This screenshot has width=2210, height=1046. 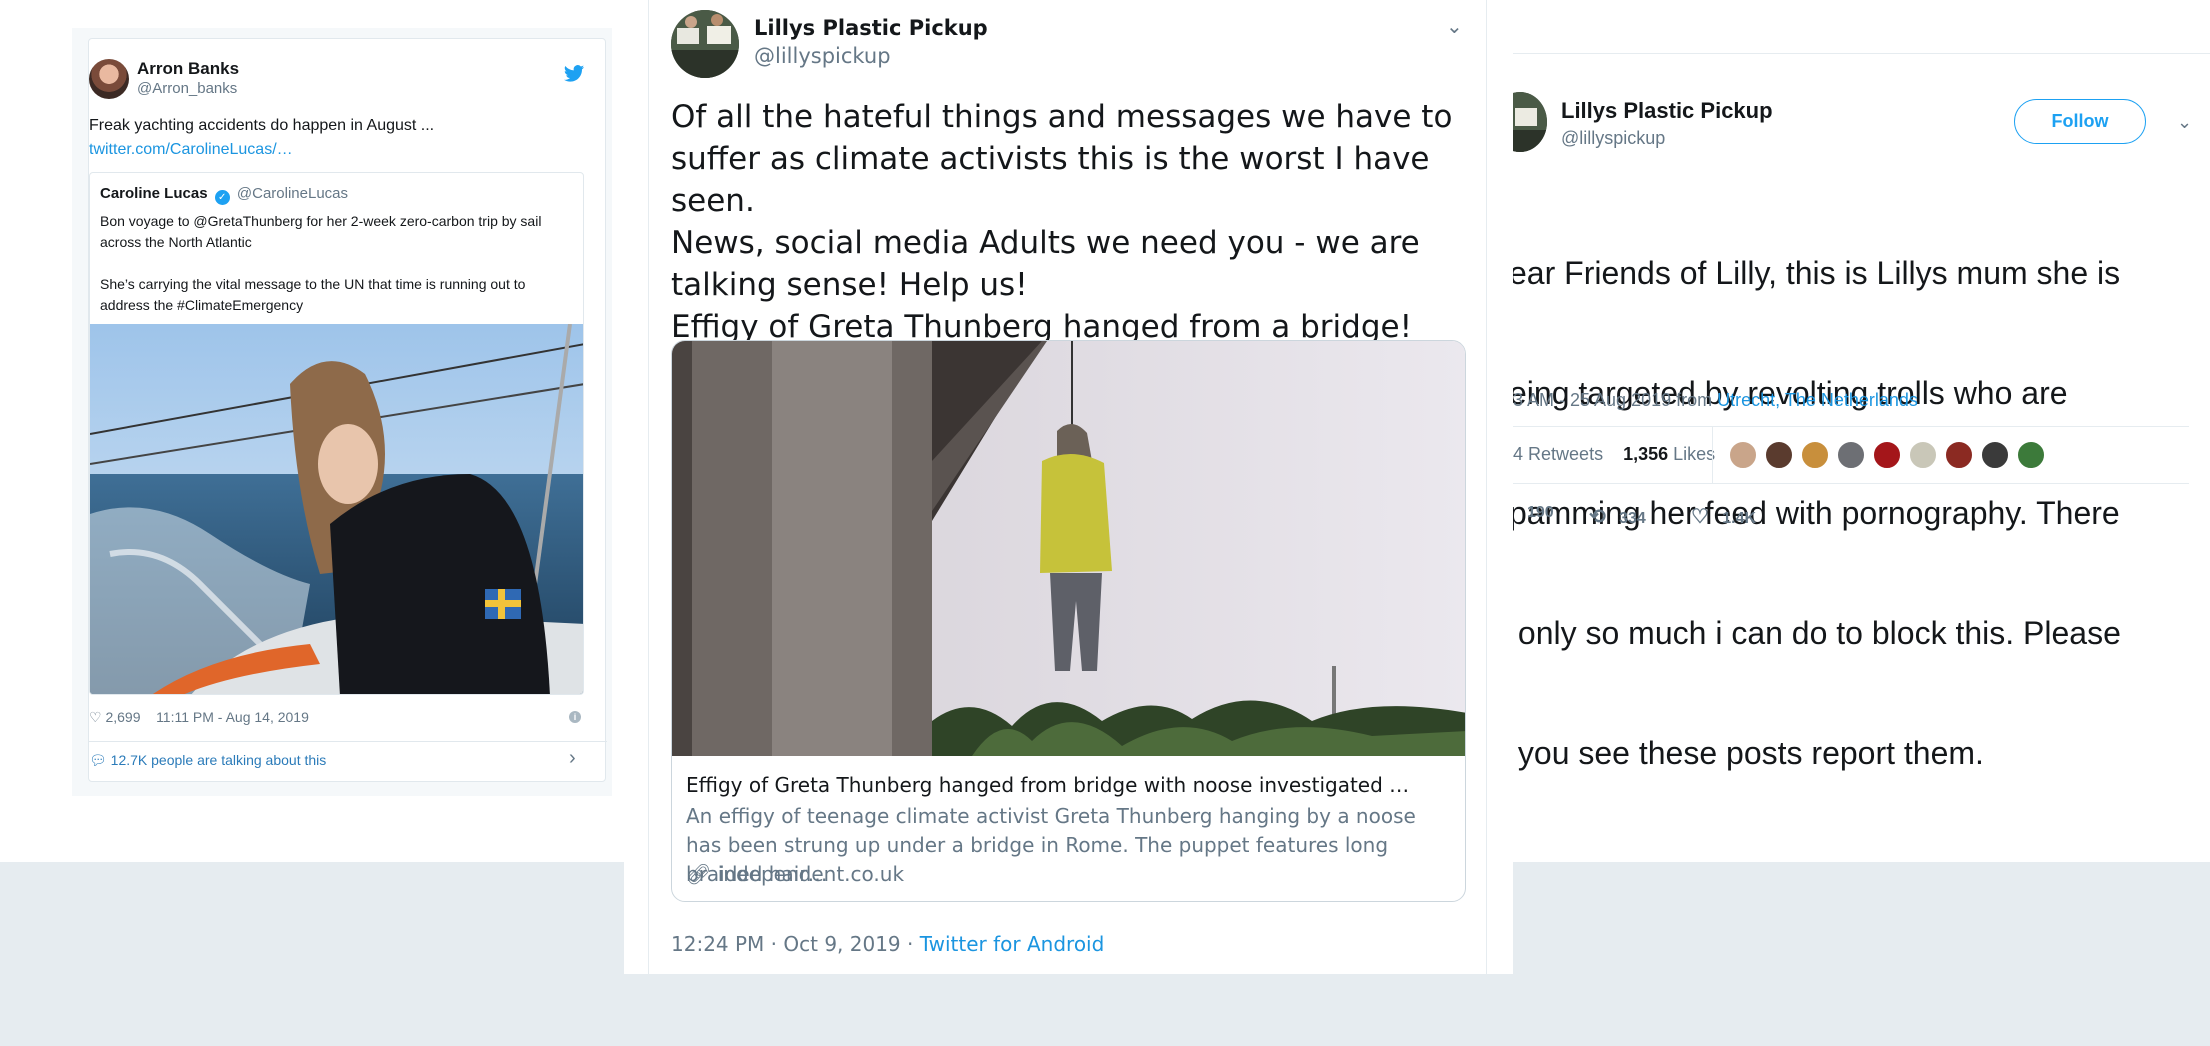 What do you see at coordinates (1851, 483) in the screenshot?
I see `stats-divider-bottom` at bounding box center [1851, 483].